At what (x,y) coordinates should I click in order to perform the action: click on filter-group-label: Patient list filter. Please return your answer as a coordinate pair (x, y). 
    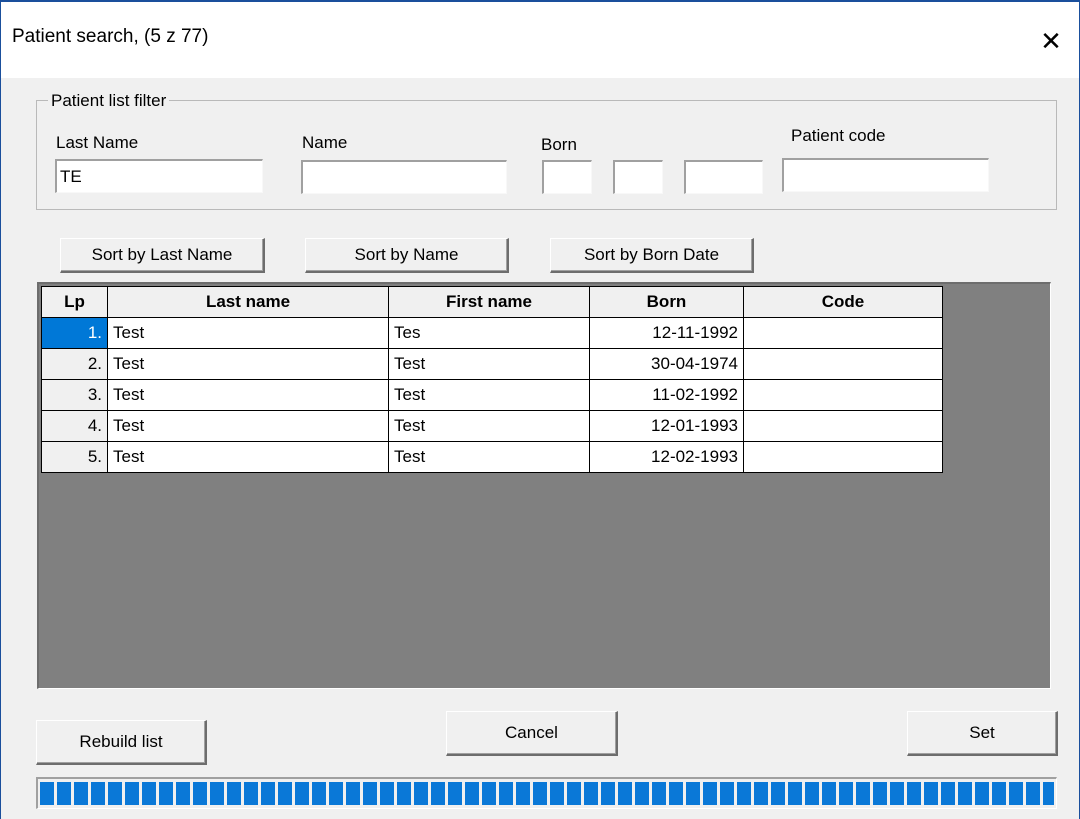
    Looking at the image, I should click on (109, 101).